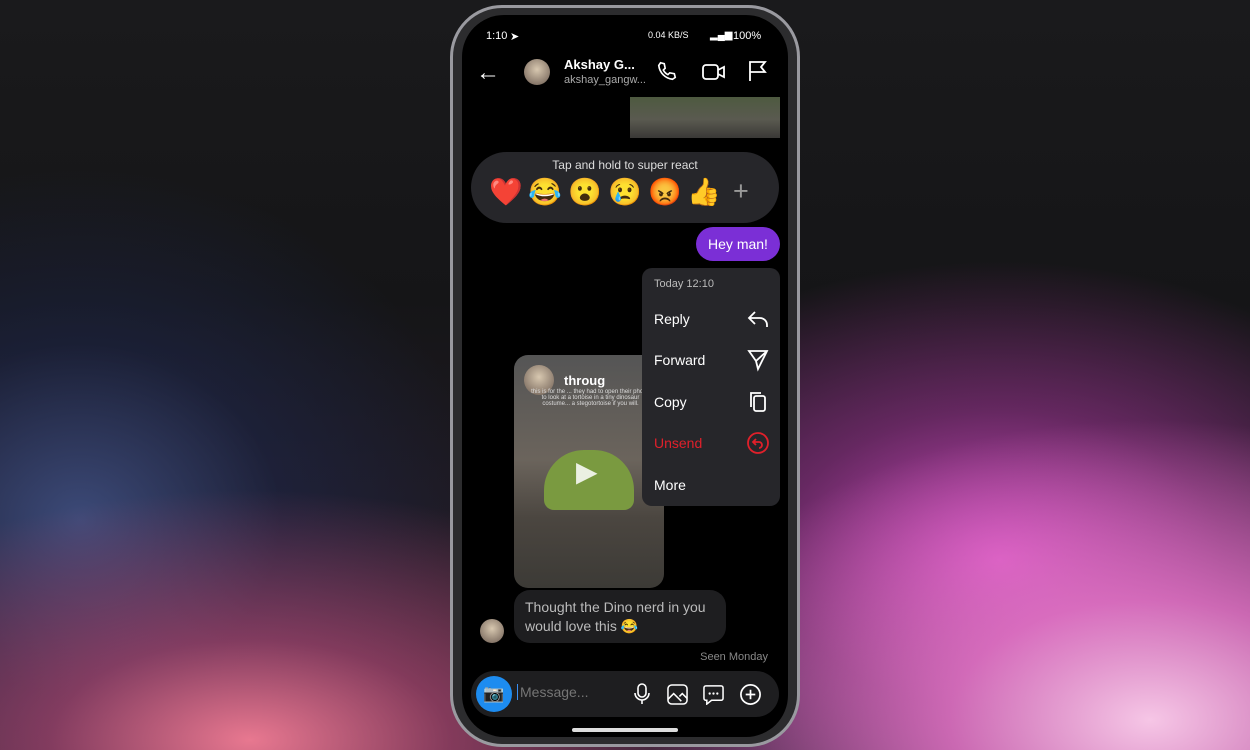 The image size is (1250, 750). I want to click on reply-label: Reply, so click(672, 319).